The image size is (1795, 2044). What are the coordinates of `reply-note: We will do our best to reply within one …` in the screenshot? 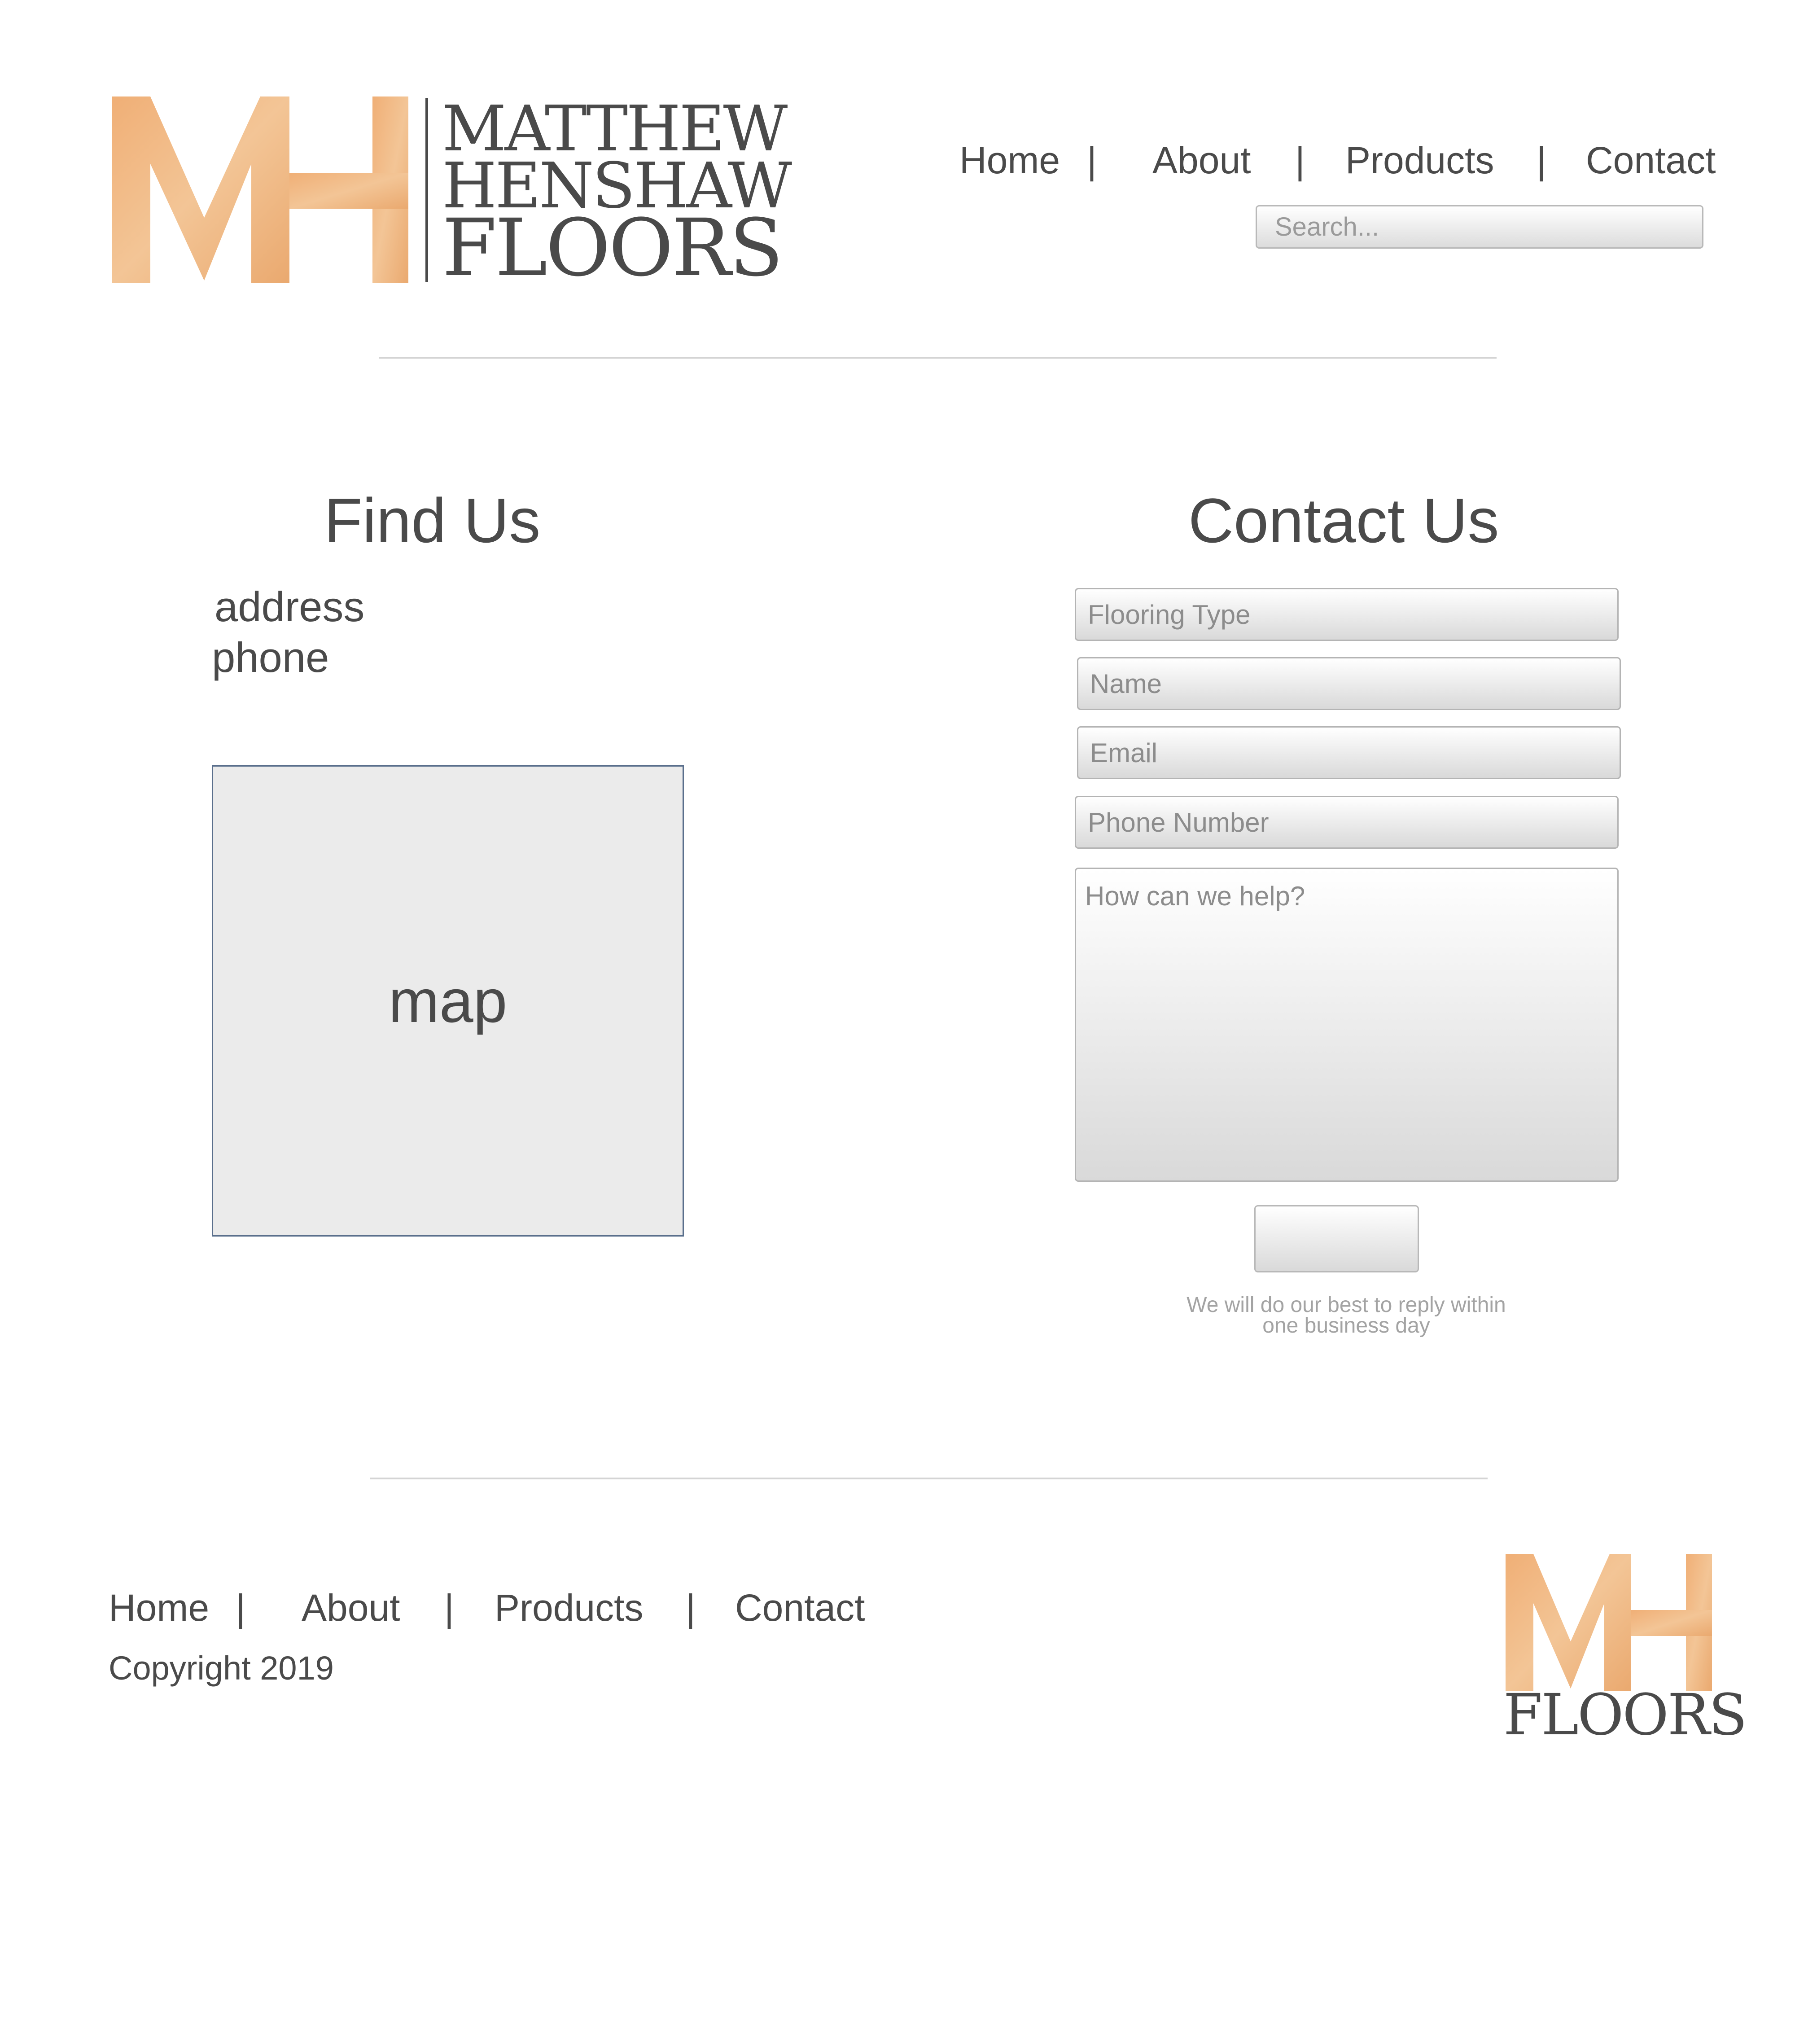 It's located at (1346, 1315).